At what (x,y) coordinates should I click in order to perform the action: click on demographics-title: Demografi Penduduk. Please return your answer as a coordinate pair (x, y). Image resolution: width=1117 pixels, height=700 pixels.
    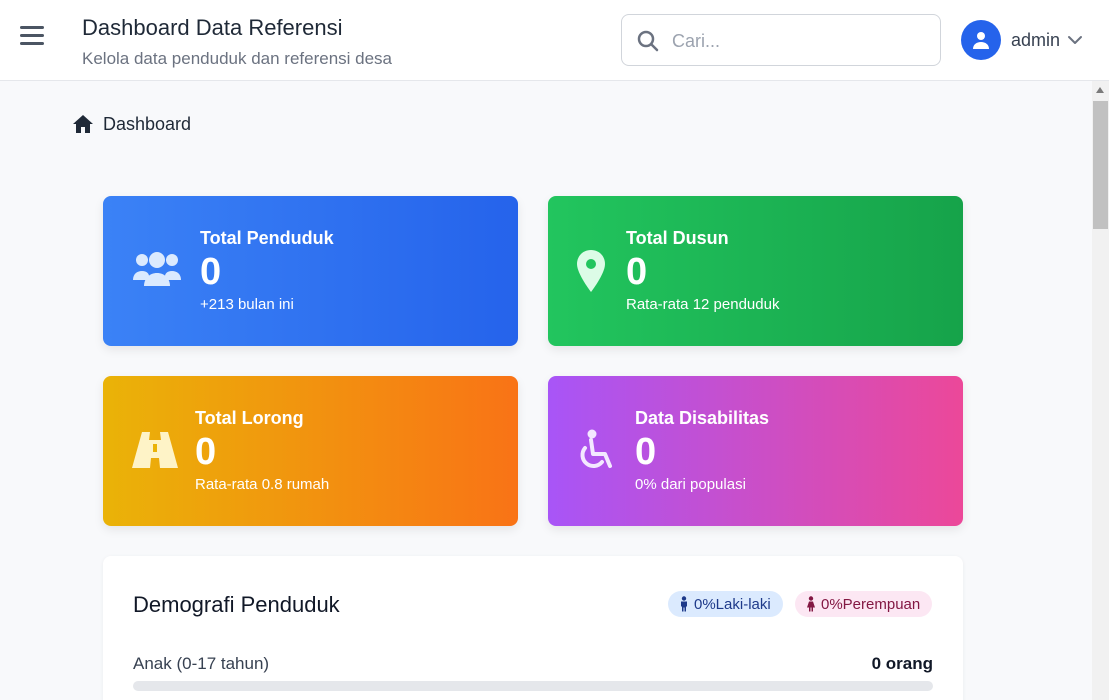
    Looking at the image, I should click on (236, 604).